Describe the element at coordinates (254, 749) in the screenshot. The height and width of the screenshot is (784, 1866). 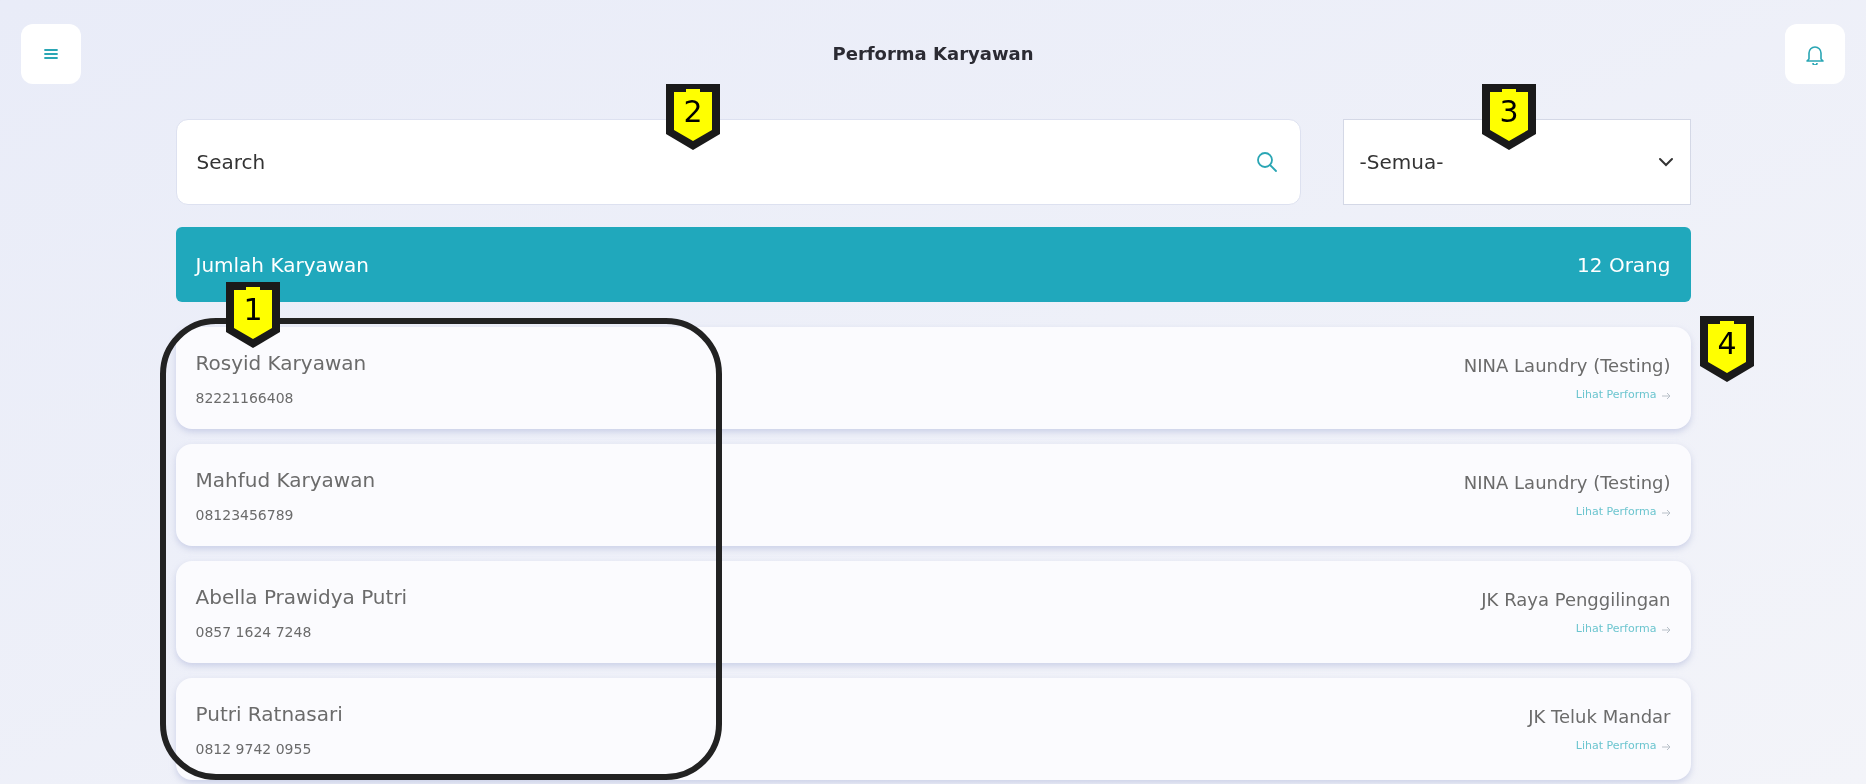
I see `phone-number: 0812 9742 0955` at that location.